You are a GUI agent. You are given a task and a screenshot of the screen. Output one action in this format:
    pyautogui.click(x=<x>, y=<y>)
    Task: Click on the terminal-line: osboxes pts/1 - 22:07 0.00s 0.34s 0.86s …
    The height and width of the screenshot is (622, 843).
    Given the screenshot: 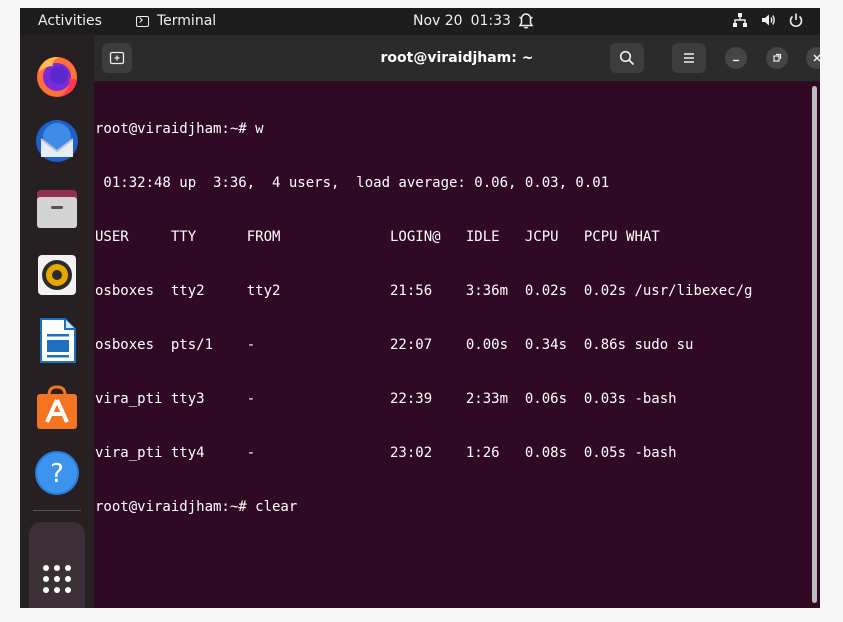 What is the action you would take?
    pyautogui.click(x=394, y=345)
    